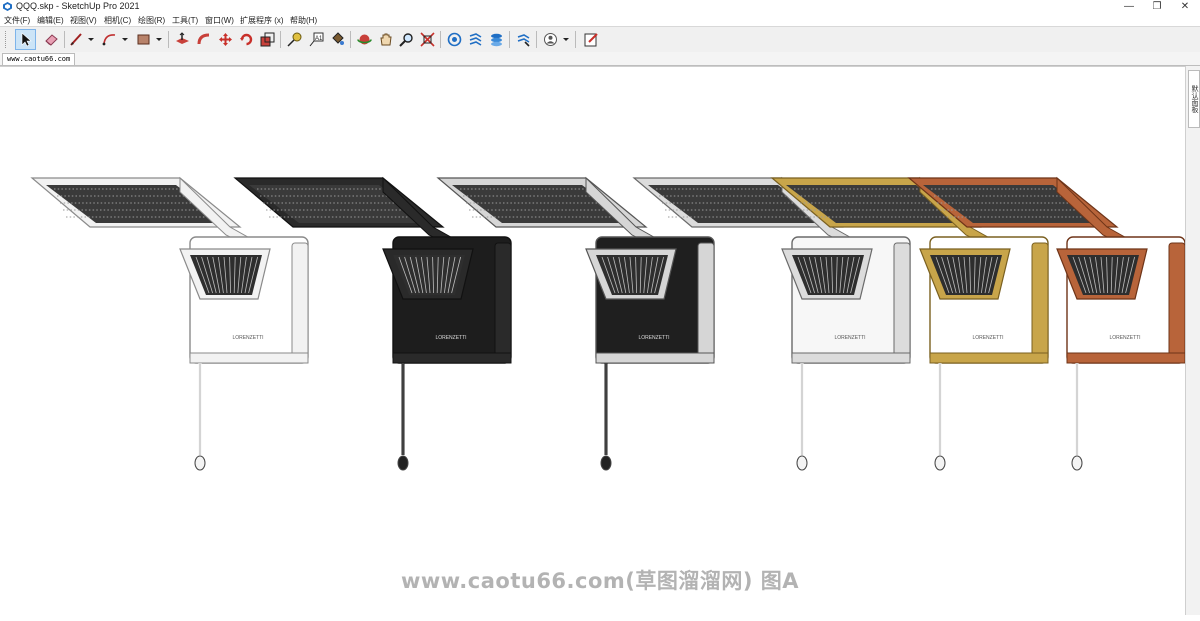  I want to click on minimize-button: —, so click(1129, 6).